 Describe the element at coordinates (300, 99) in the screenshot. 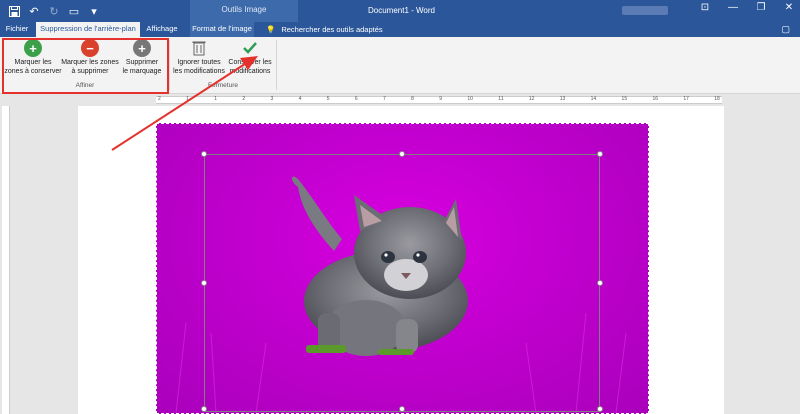

I see `ruler-number: 4` at that location.